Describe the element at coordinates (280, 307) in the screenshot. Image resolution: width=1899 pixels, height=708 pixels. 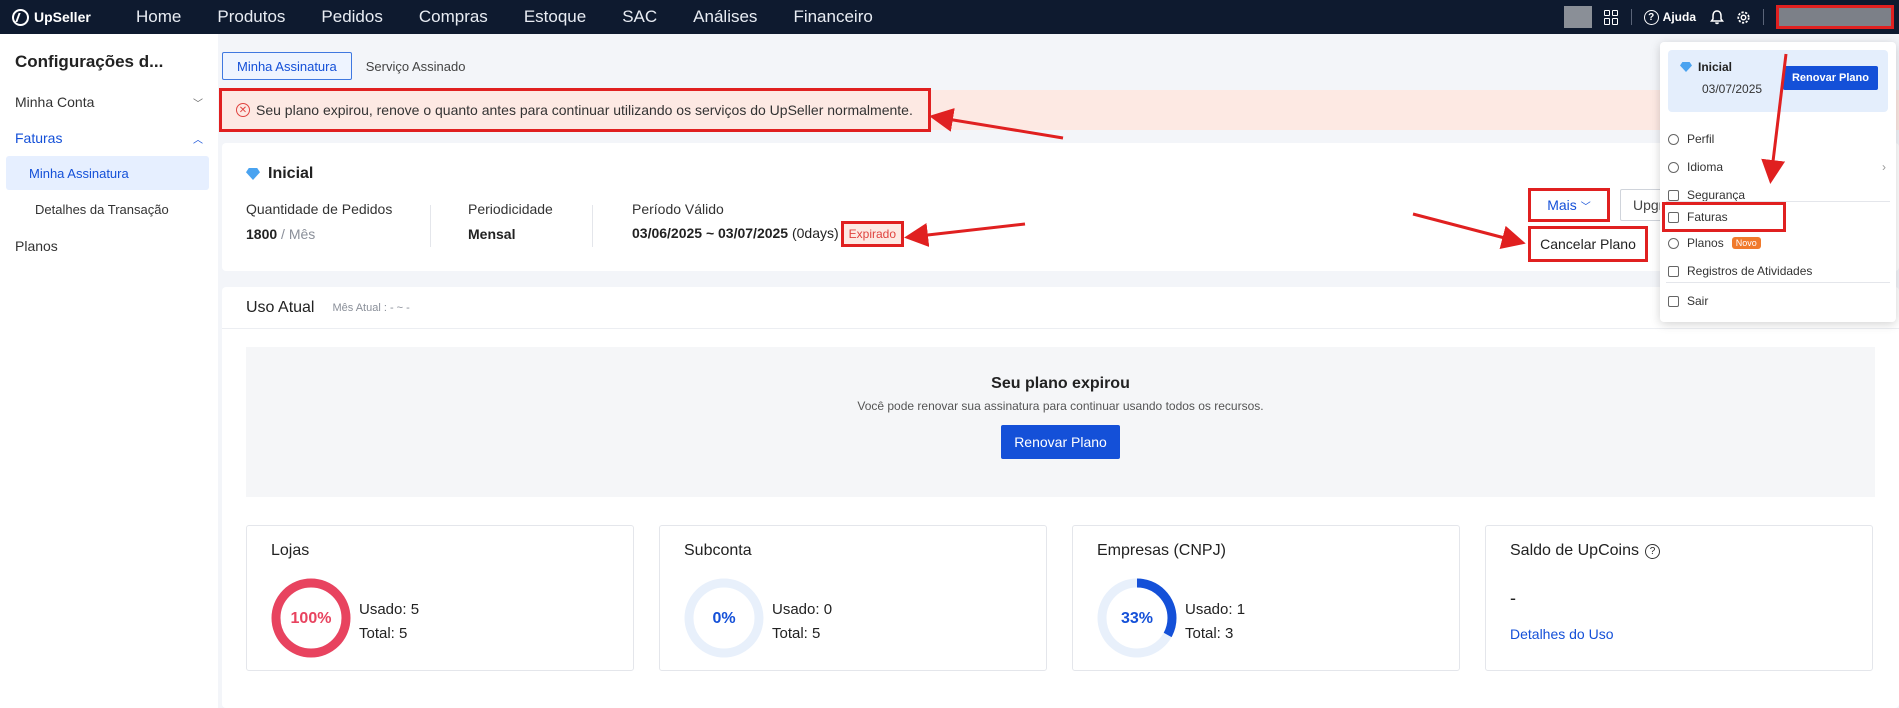
I see `usage-title: Uso Atual` at that location.